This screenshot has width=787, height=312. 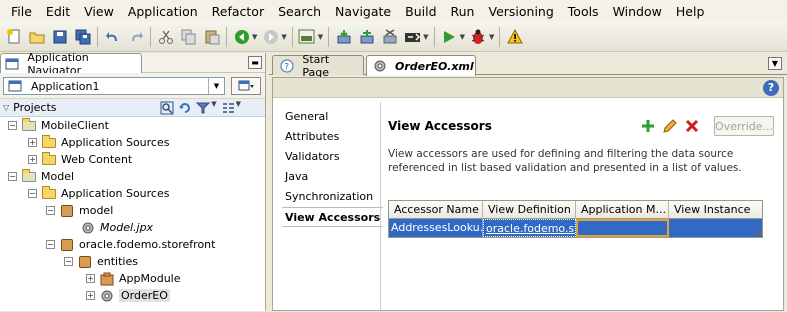 I want to click on tree-node-application-sources: − Application Sources, so click(x=132, y=193).